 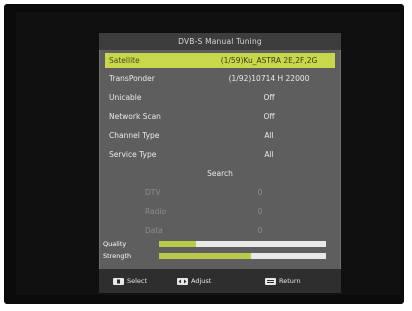 What do you see at coordinates (124, 60) in the screenshot?
I see `satellite-label: Satellite` at bounding box center [124, 60].